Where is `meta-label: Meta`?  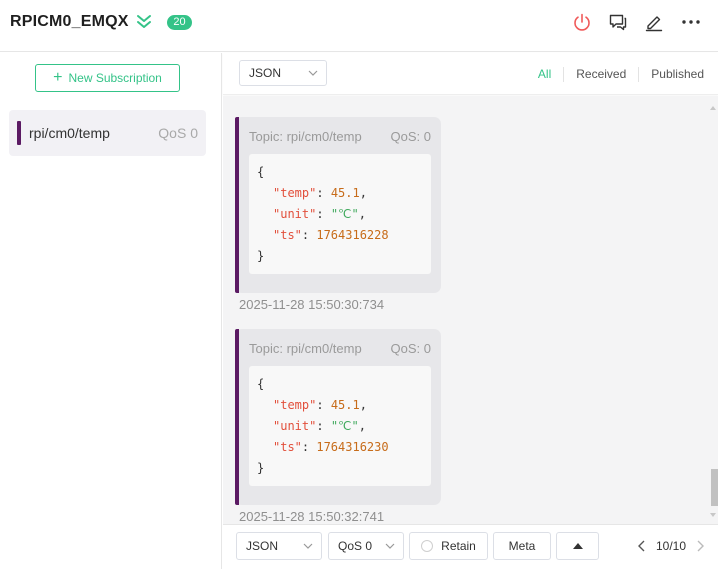
meta-label: Meta is located at coordinates (522, 546).